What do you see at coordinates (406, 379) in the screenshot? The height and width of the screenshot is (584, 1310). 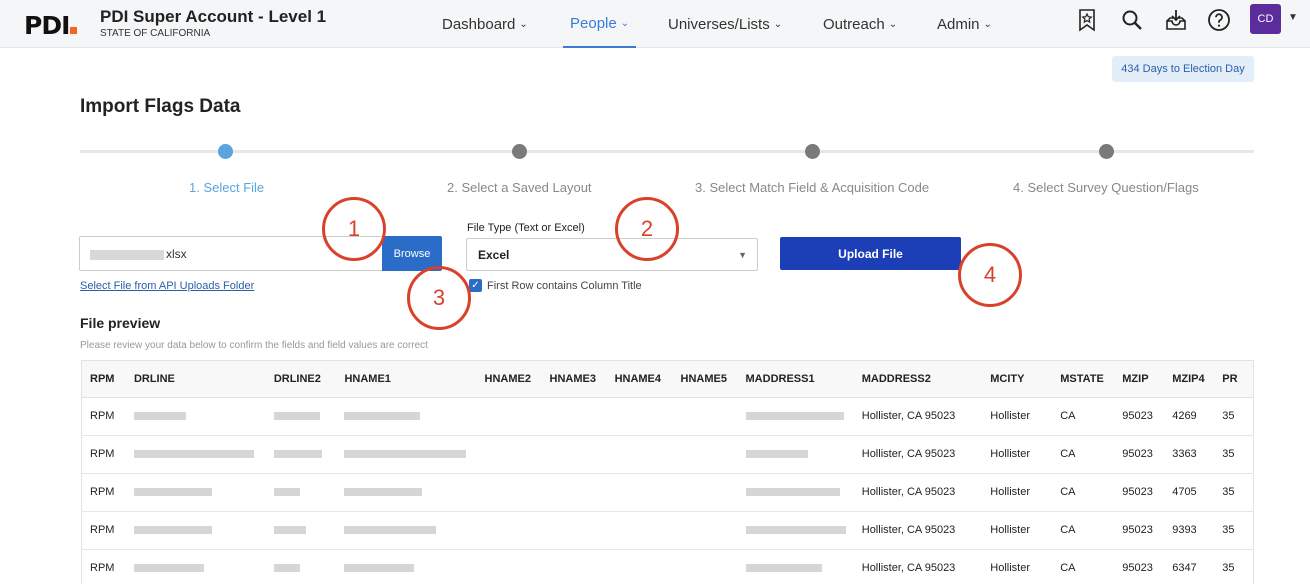 I see `column-header: HNAME1` at bounding box center [406, 379].